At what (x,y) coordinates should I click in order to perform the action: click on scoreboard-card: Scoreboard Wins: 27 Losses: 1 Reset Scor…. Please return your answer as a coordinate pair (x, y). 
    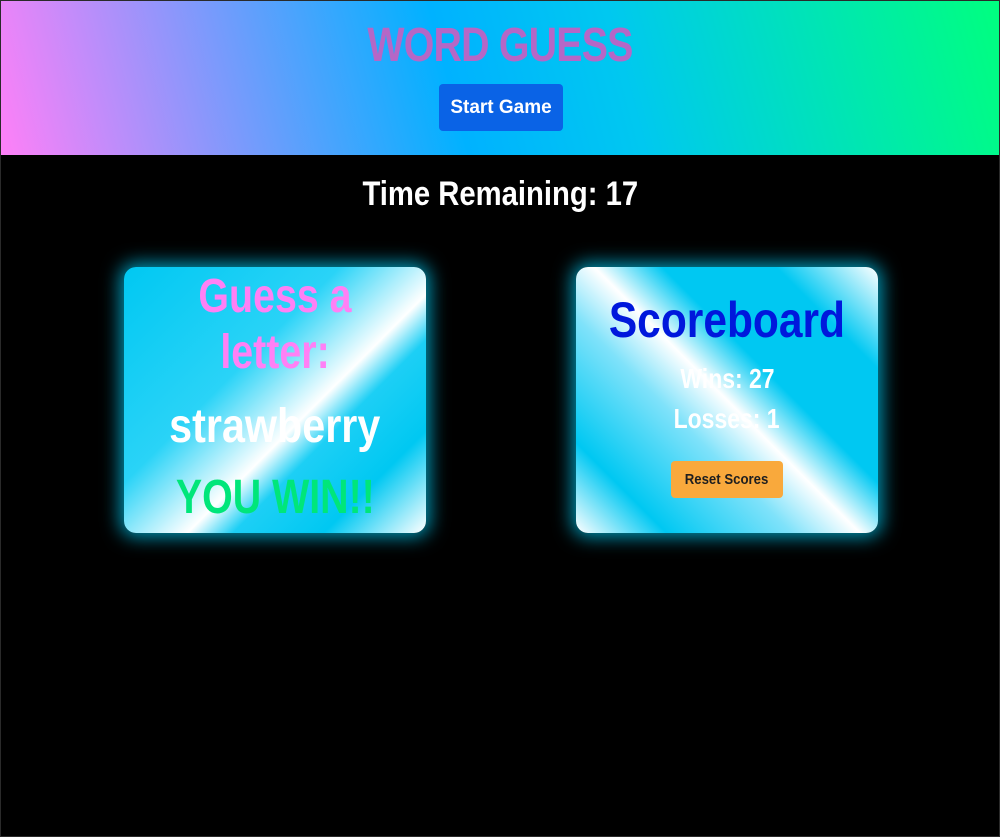
    Looking at the image, I should click on (727, 400).